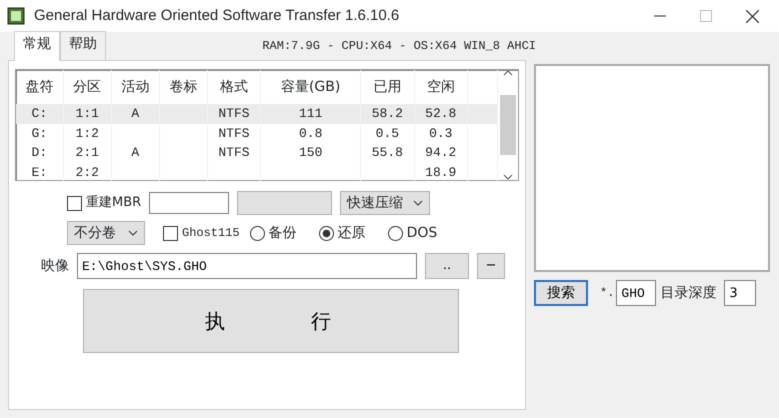 The height and width of the screenshot is (418, 779). Describe the element at coordinates (273, 233) in the screenshot. I see `mode-radio: 备份` at that location.